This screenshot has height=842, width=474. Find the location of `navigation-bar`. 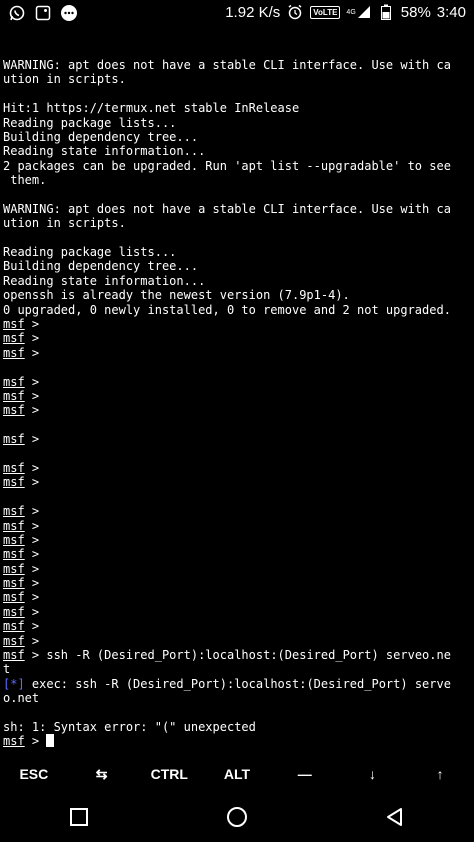

navigation-bar is located at coordinates (237, 817).